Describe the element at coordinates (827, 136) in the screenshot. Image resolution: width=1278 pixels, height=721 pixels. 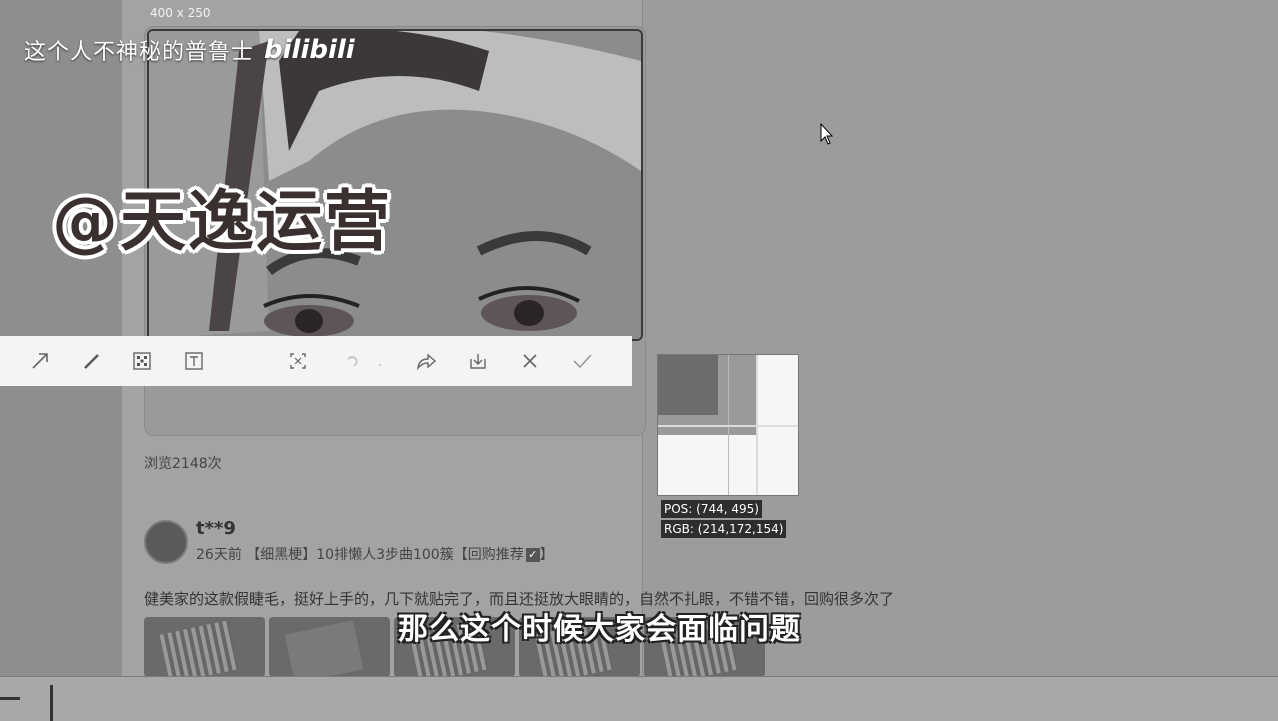
I see `mouse-cursor-icon` at that location.